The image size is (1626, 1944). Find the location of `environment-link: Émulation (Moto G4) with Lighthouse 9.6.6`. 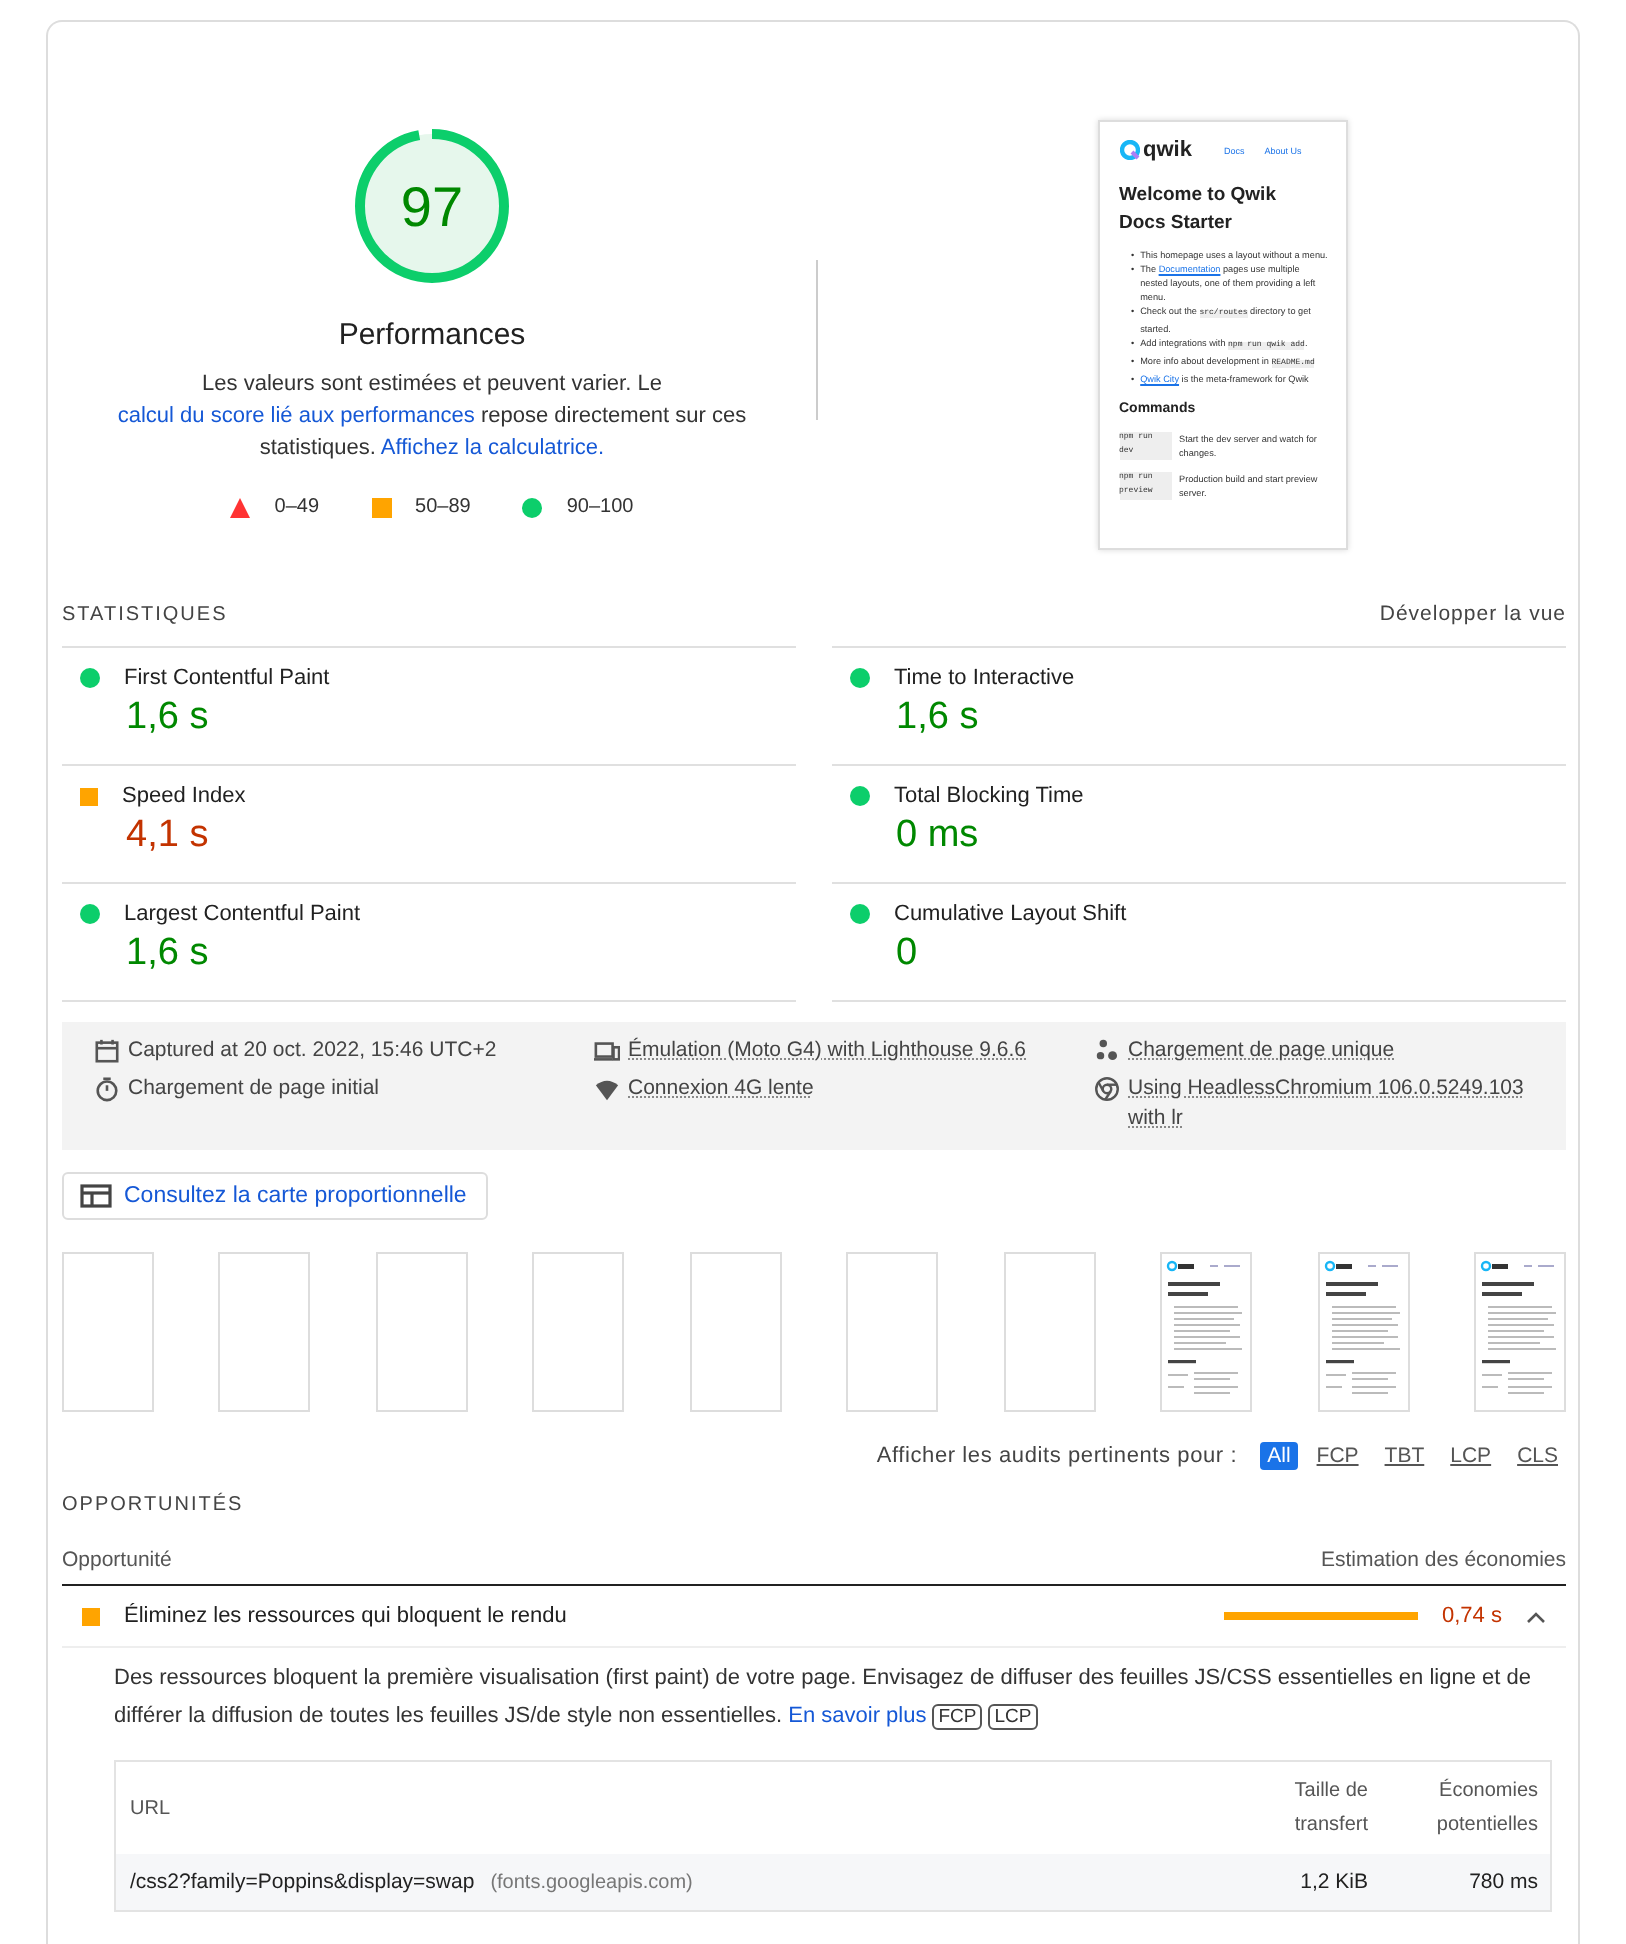

environment-link: Émulation (Moto G4) with Lighthouse 9.6.6 is located at coordinates (827, 1051).